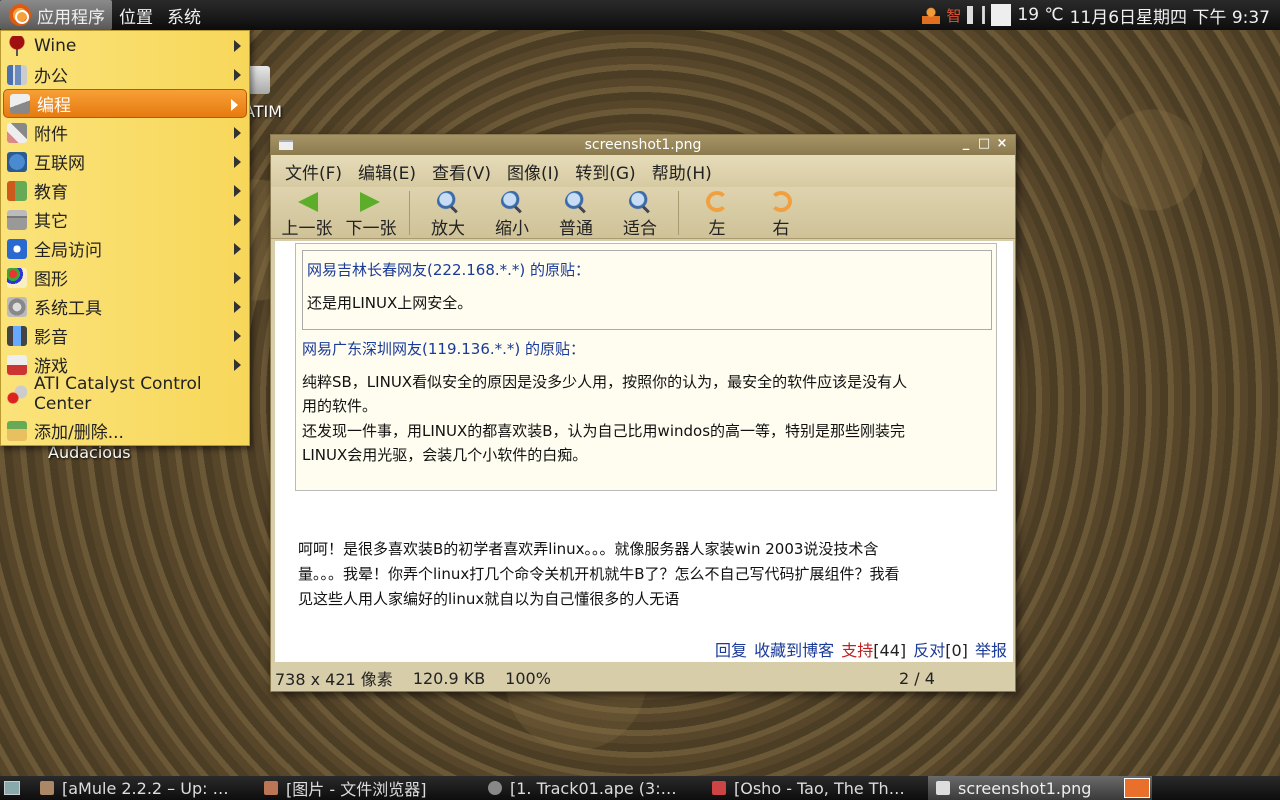 The height and width of the screenshot is (800, 1280). Describe the element at coordinates (17, 45) in the screenshot. I see `wine-icon` at that location.